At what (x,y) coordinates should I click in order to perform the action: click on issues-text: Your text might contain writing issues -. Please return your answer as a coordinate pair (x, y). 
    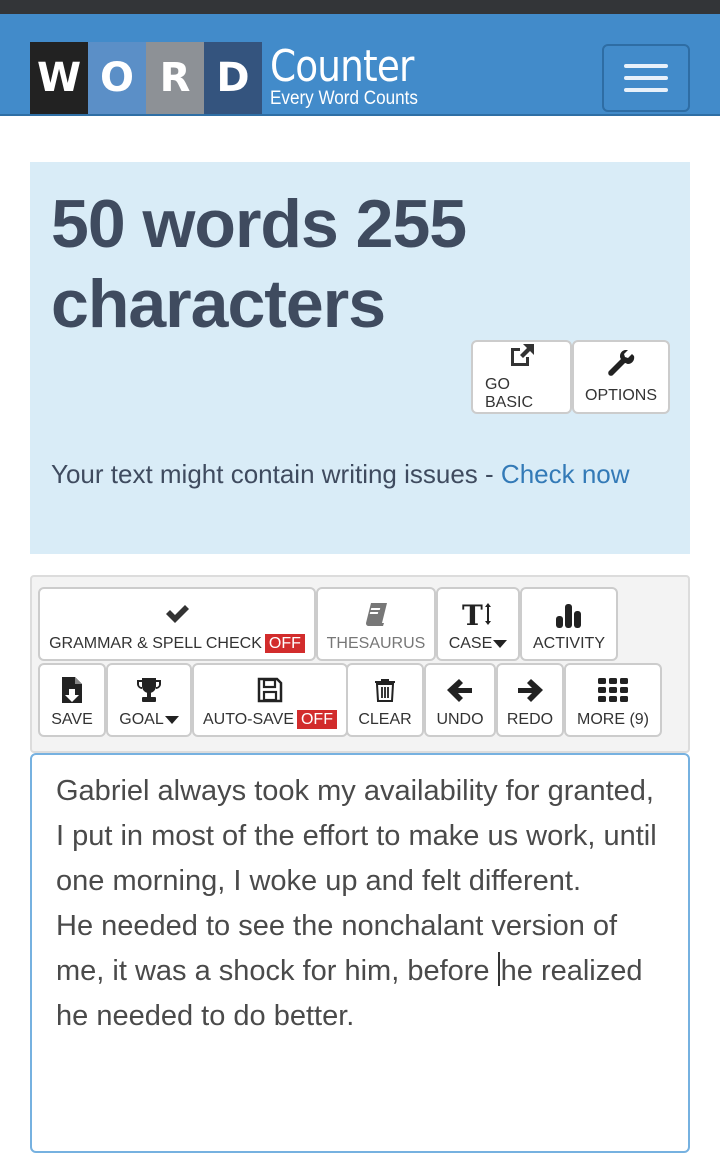
    Looking at the image, I should click on (276, 474).